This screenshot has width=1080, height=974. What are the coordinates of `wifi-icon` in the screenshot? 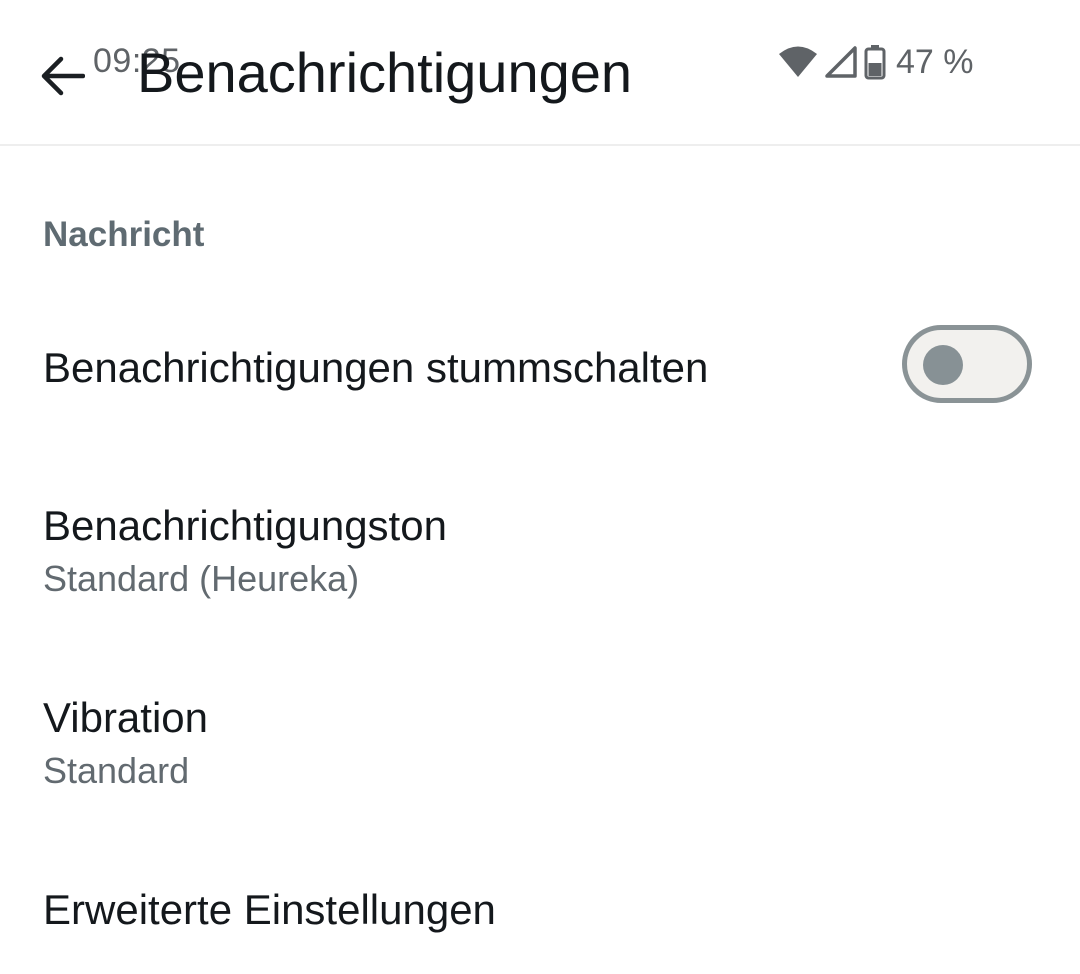 It's located at (798, 62).